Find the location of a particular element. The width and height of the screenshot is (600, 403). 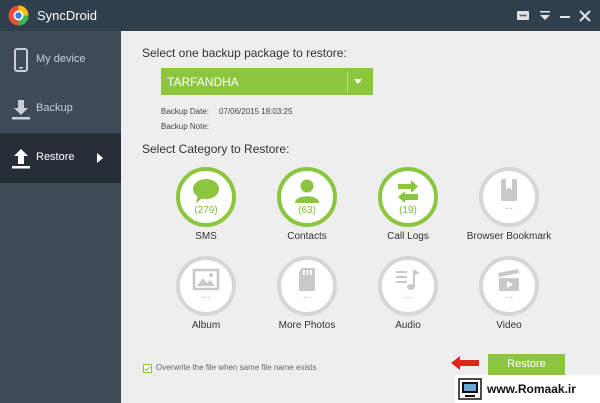

category-name: Browser Bookmark is located at coordinates (509, 236).